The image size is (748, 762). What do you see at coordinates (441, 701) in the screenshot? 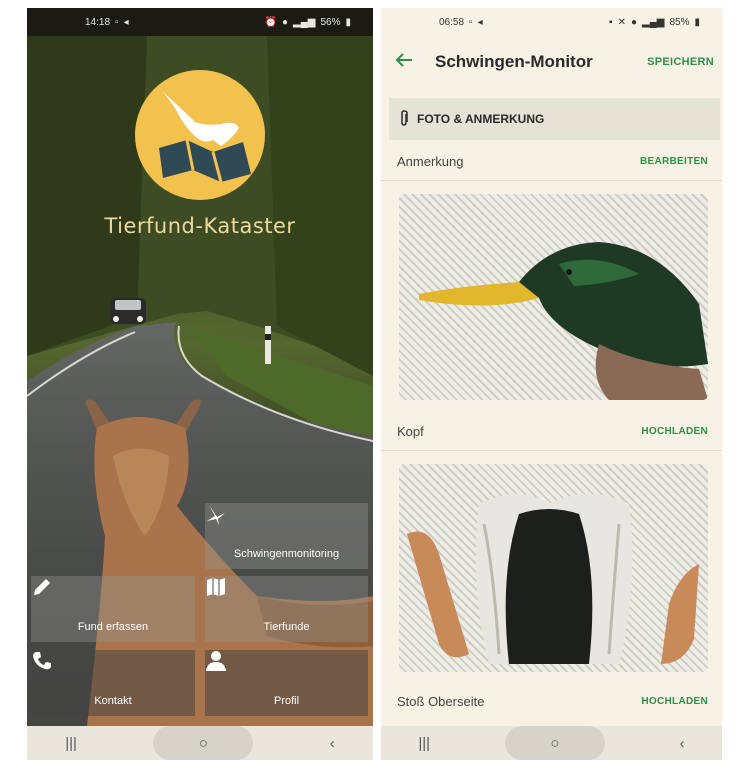
I see `row-label: Stoß Oberseite` at bounding box center [441, 701].